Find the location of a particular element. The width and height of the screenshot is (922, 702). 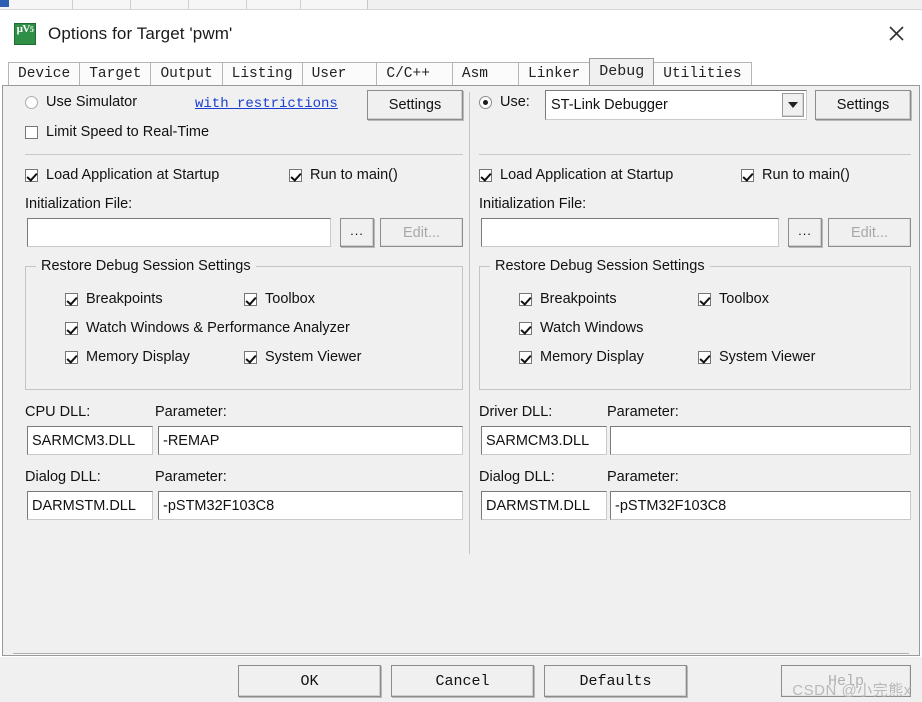

drv-load-app-label: Load Application at Startup is located at coordinates (587, 175).